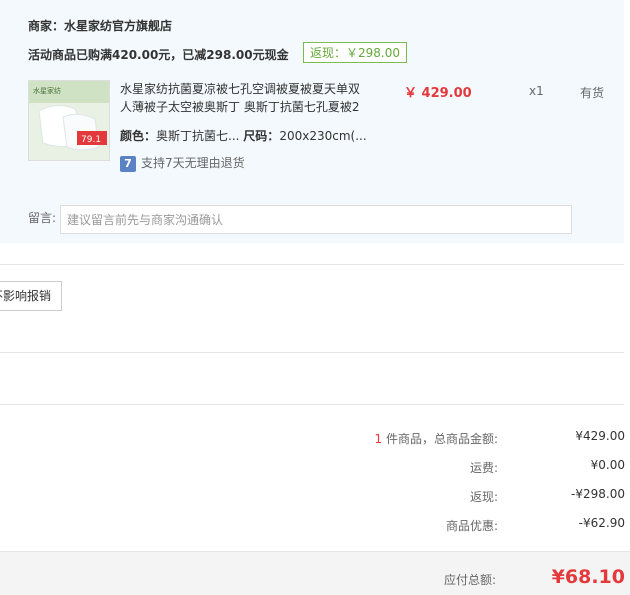 The width and height of the screenshot is (630, 595). Describe the element at coordinates (378, 439) in the screenshot. I see `item-count: 1` at that location.